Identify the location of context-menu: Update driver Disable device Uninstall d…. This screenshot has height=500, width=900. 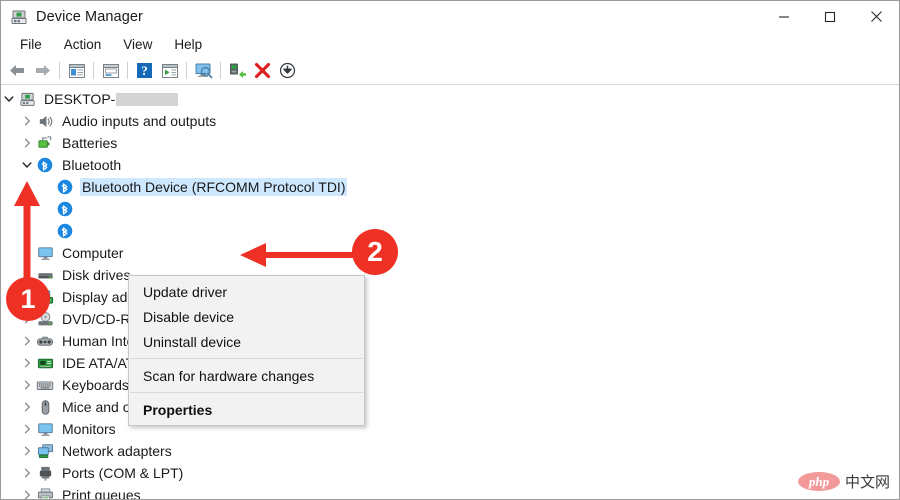
(246, 350).